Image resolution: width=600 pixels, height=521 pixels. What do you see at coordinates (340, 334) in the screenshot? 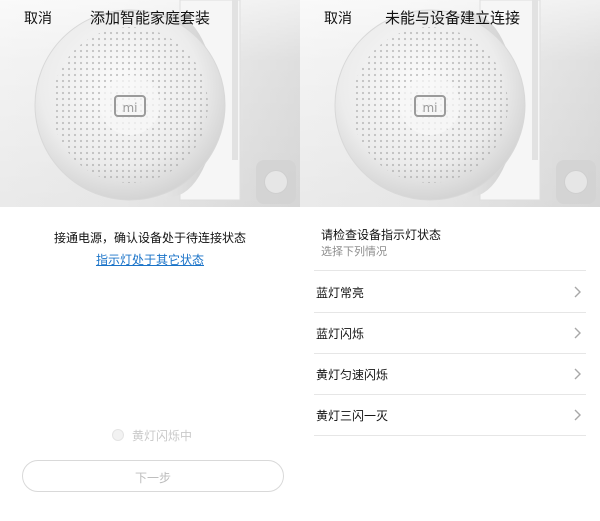
I see `option-label: 蓝灯闪烁` at bounding box center [340, 334].